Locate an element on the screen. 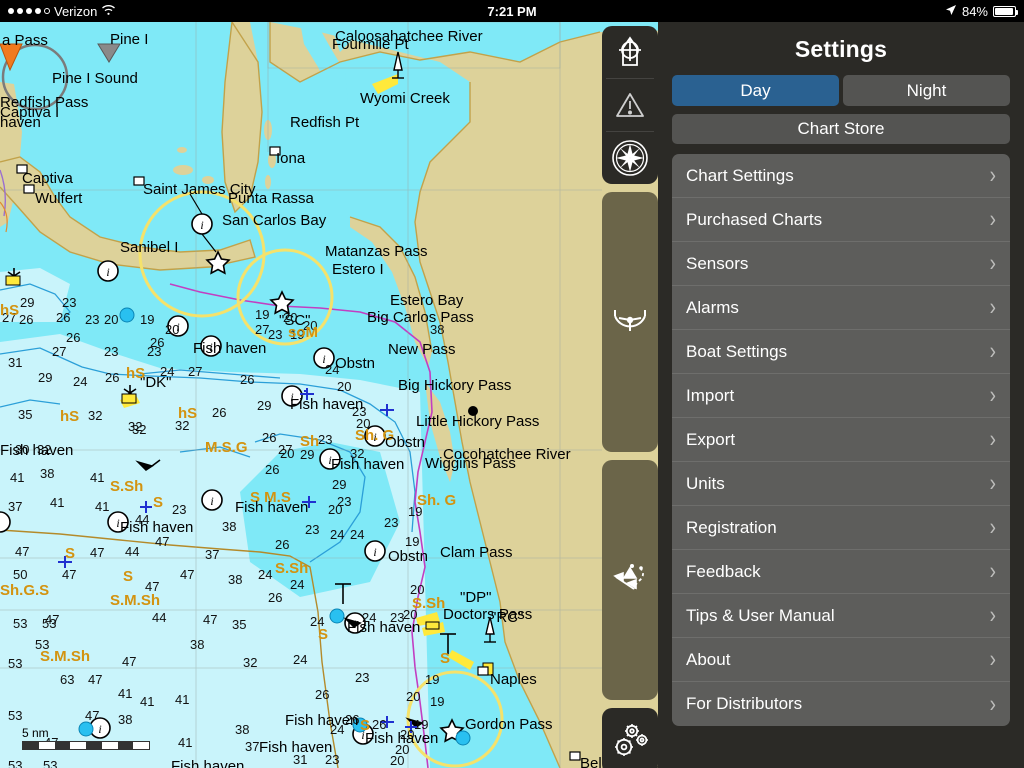 This screenshot has height=768, width=1024. settings-row-units: Units › is located at coordinates (841, 484).